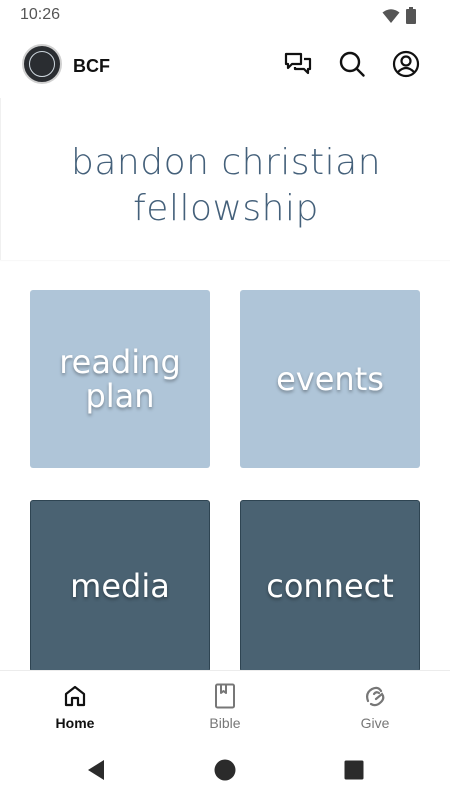  I want to click on home-circle-icon, so click(225, 770).